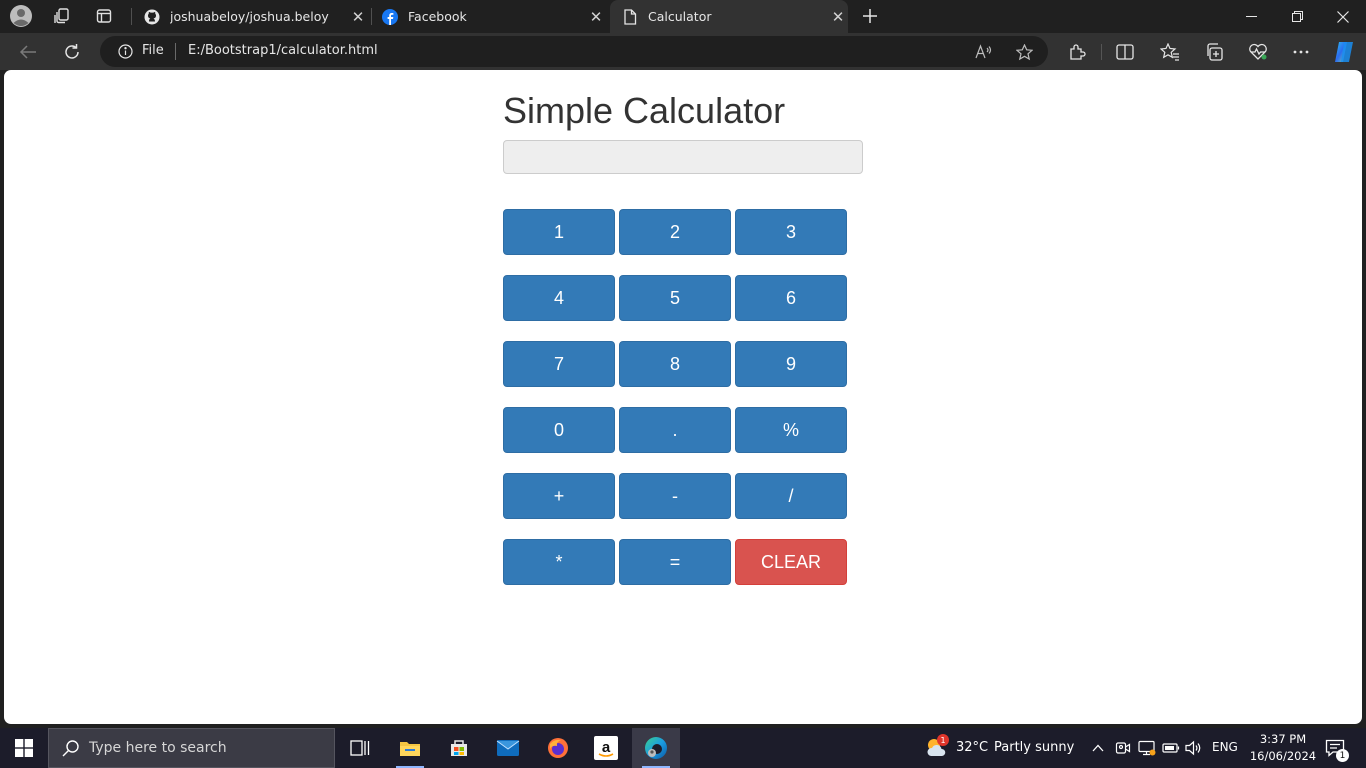 The width and height of the screenshot is (1366, 768). Describe the element at coordinates (1225, 747) in the screenshot. I see `input-language: ENG` at that location.